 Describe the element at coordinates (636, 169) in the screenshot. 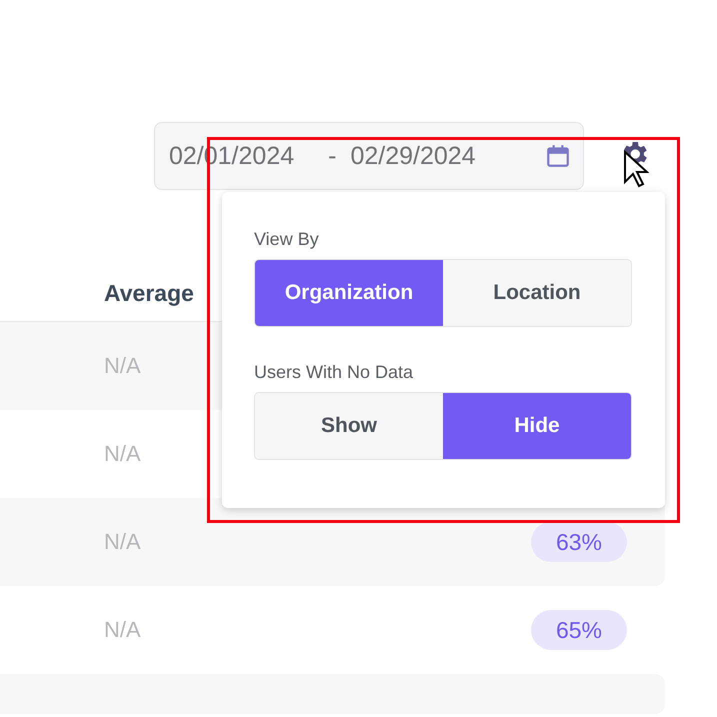

I see `cursor-icon` at that location.